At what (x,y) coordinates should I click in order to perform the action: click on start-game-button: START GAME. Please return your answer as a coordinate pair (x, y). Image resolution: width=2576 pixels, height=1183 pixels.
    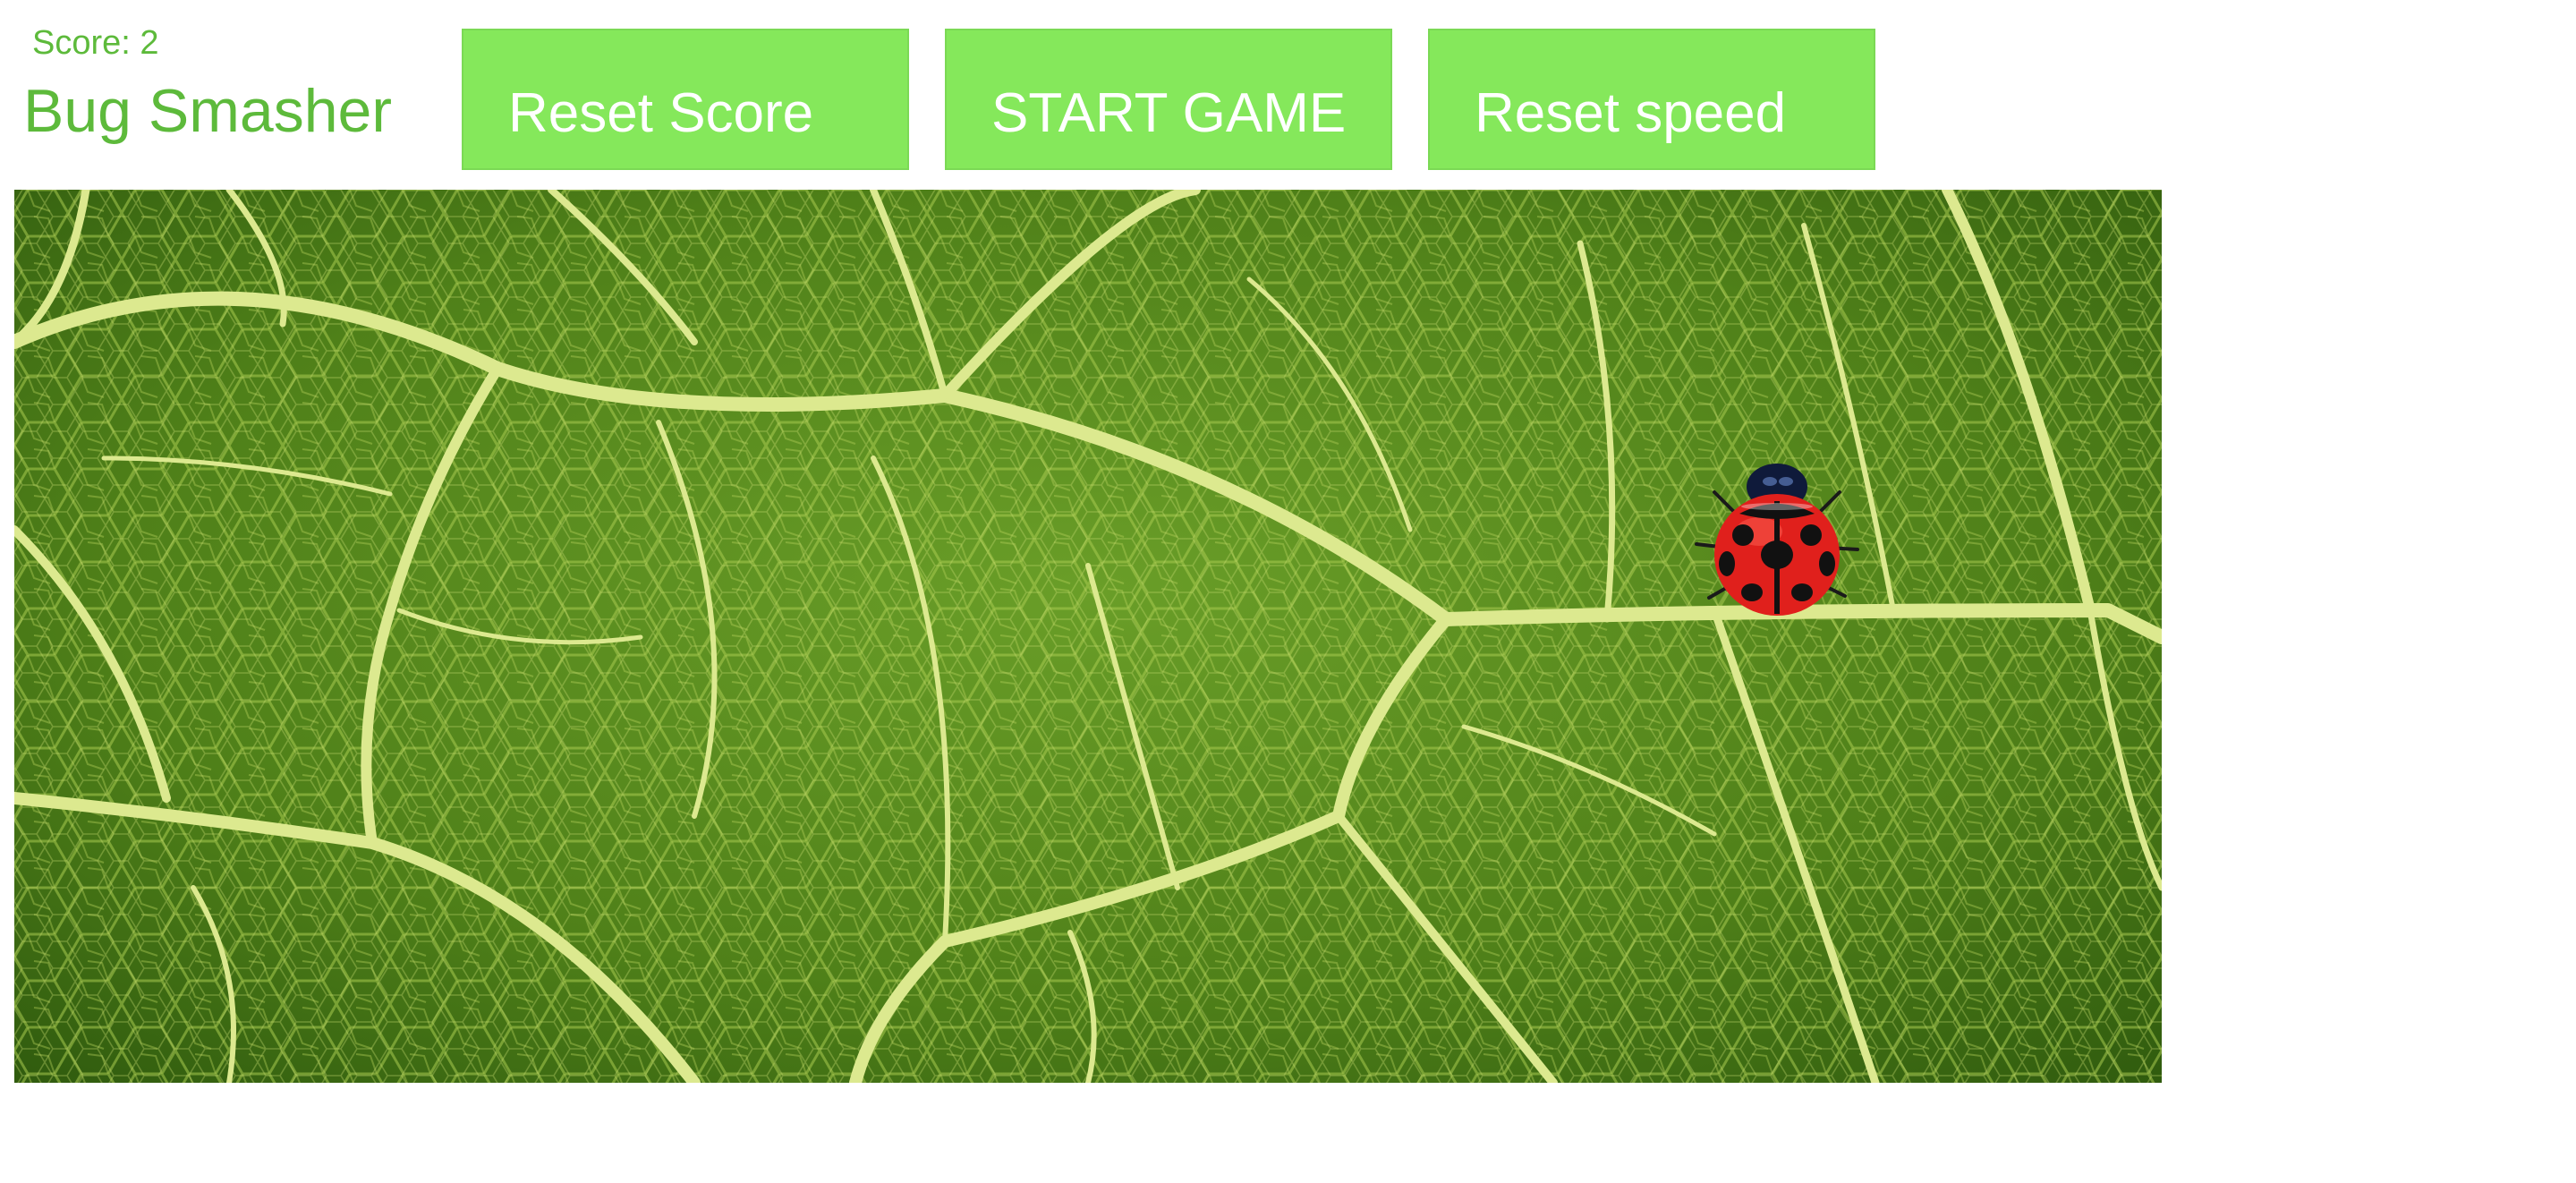
    Looking at the image, I should click on (1168, 99).